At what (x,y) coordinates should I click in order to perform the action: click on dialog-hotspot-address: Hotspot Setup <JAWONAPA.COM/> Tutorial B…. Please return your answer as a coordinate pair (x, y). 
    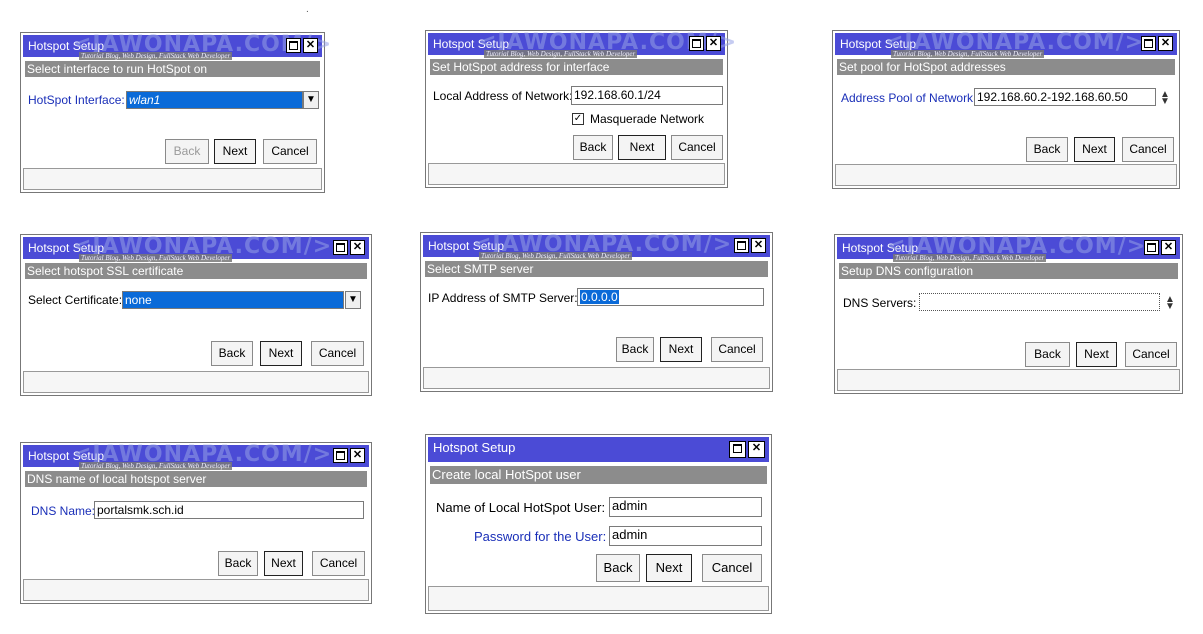
    Looking at the image, I should click on (580, 109).